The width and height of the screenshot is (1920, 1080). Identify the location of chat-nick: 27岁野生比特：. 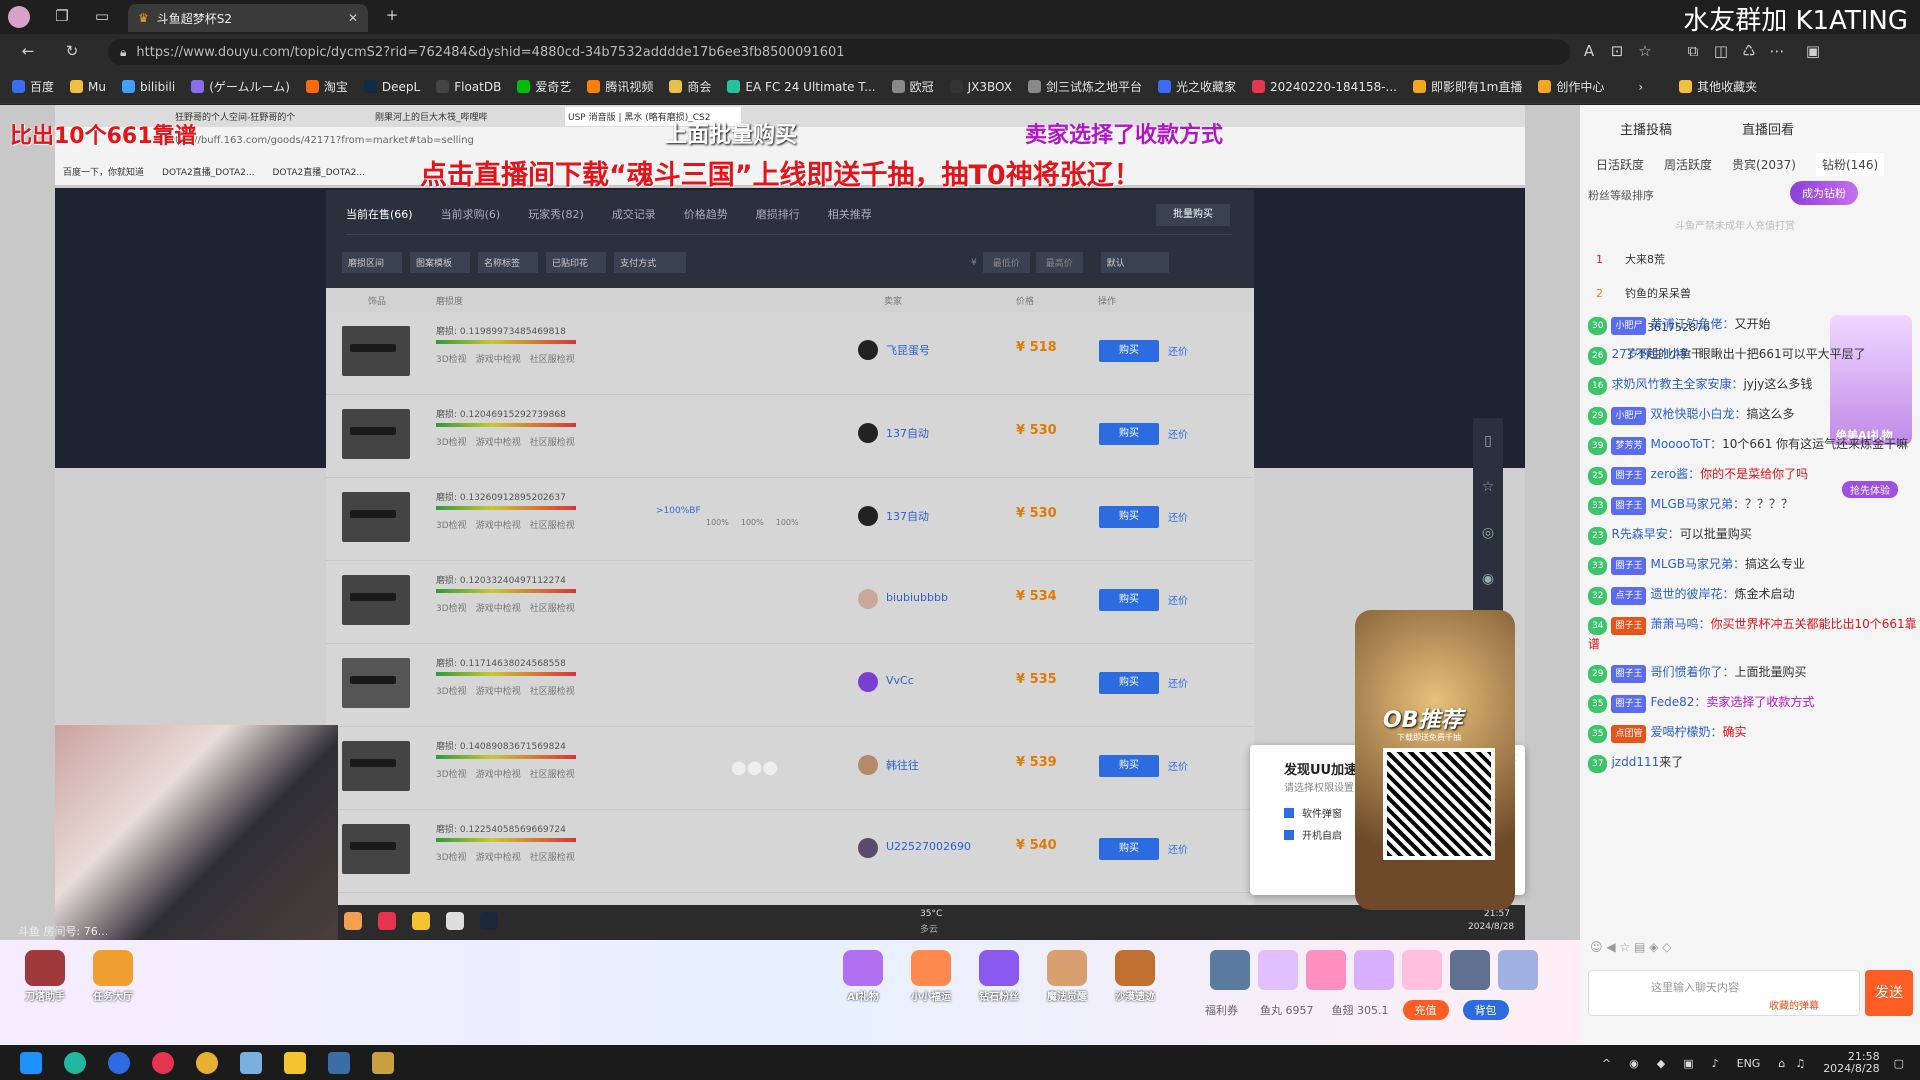
(1654, 354).